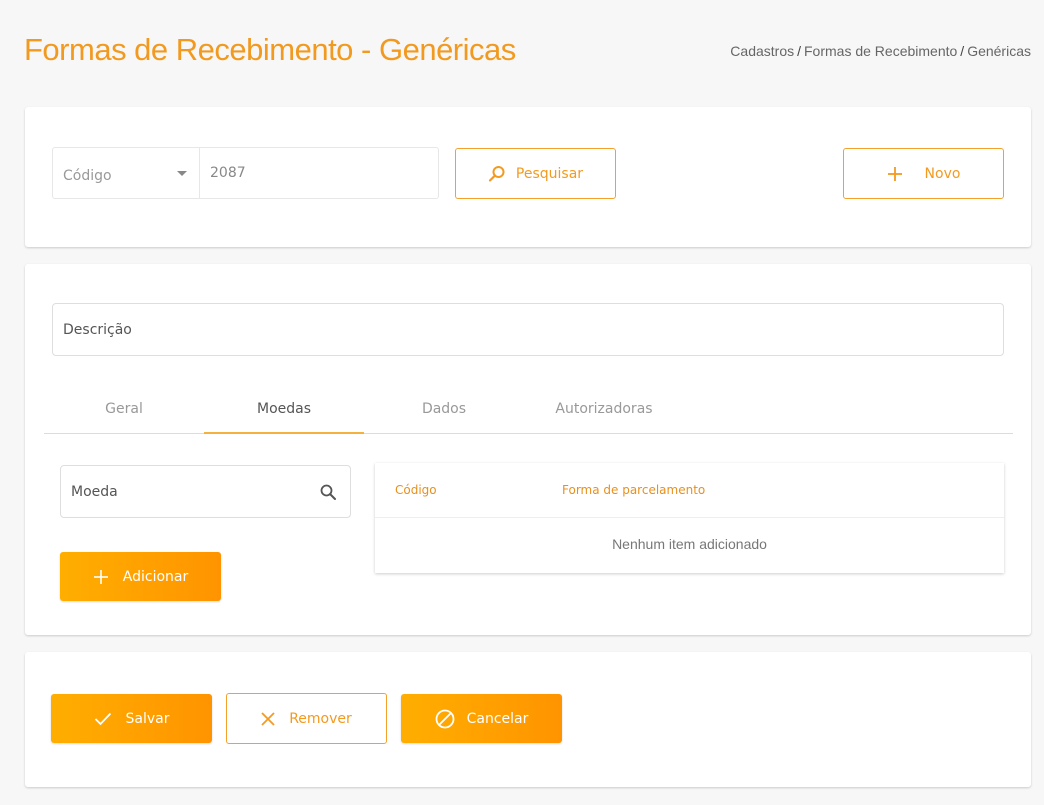  What do you see at coordinates (445, 719) in the screenshot?
I see `ban-icon` at bounding box center [445, 719].